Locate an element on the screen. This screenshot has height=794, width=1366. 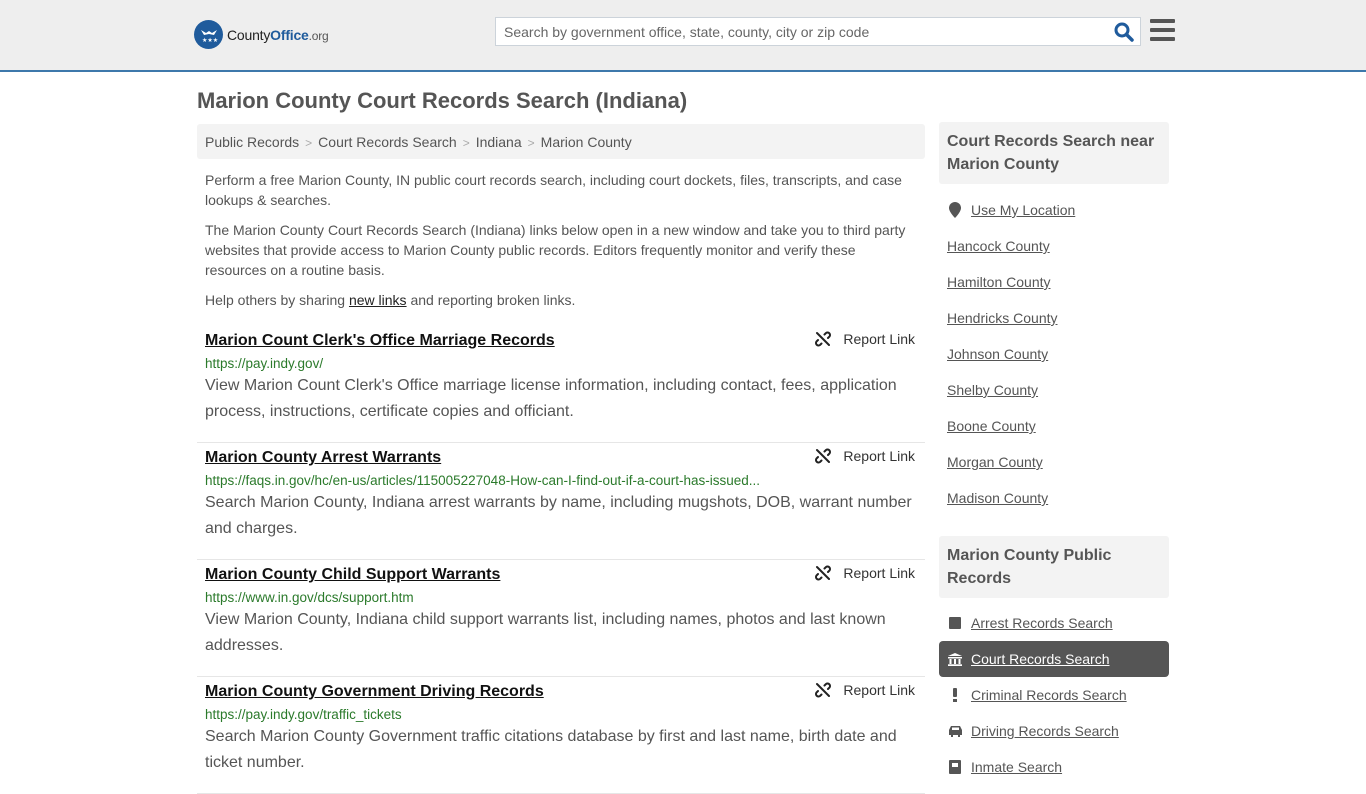
search-icon is located at coordinates (1124, 32).